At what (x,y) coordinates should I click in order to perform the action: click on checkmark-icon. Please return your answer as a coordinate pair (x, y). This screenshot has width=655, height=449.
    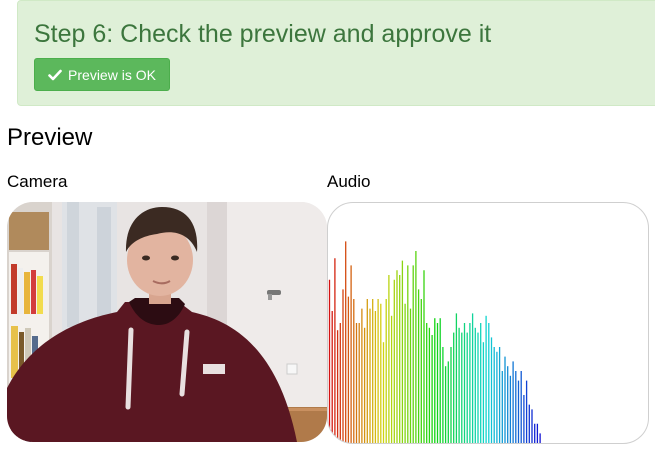
    Looking at the image, I should click on (55, 74).